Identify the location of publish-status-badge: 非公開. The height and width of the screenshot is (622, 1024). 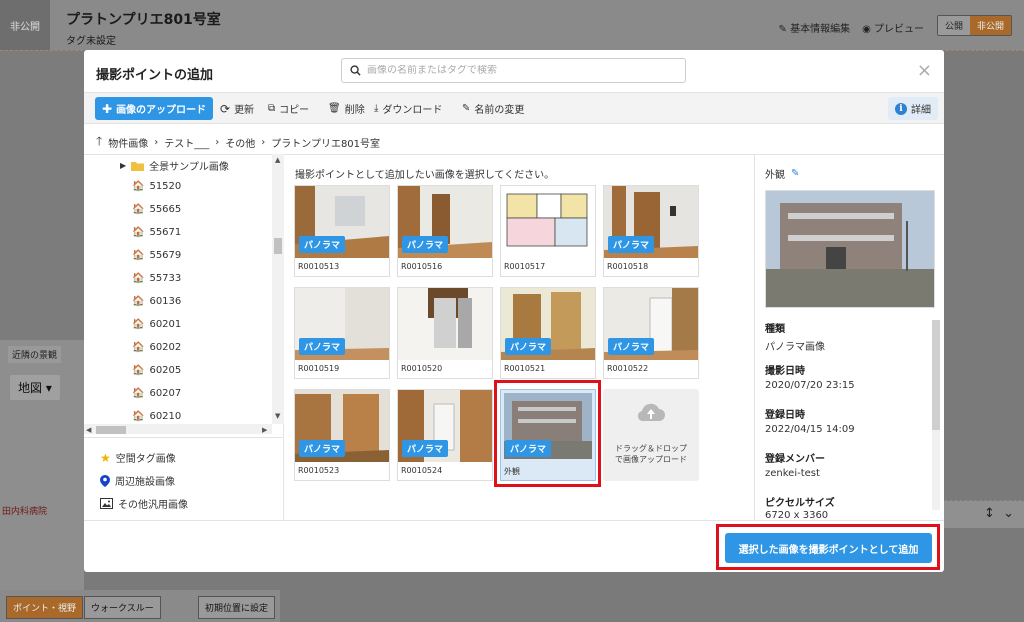
(25, 25).